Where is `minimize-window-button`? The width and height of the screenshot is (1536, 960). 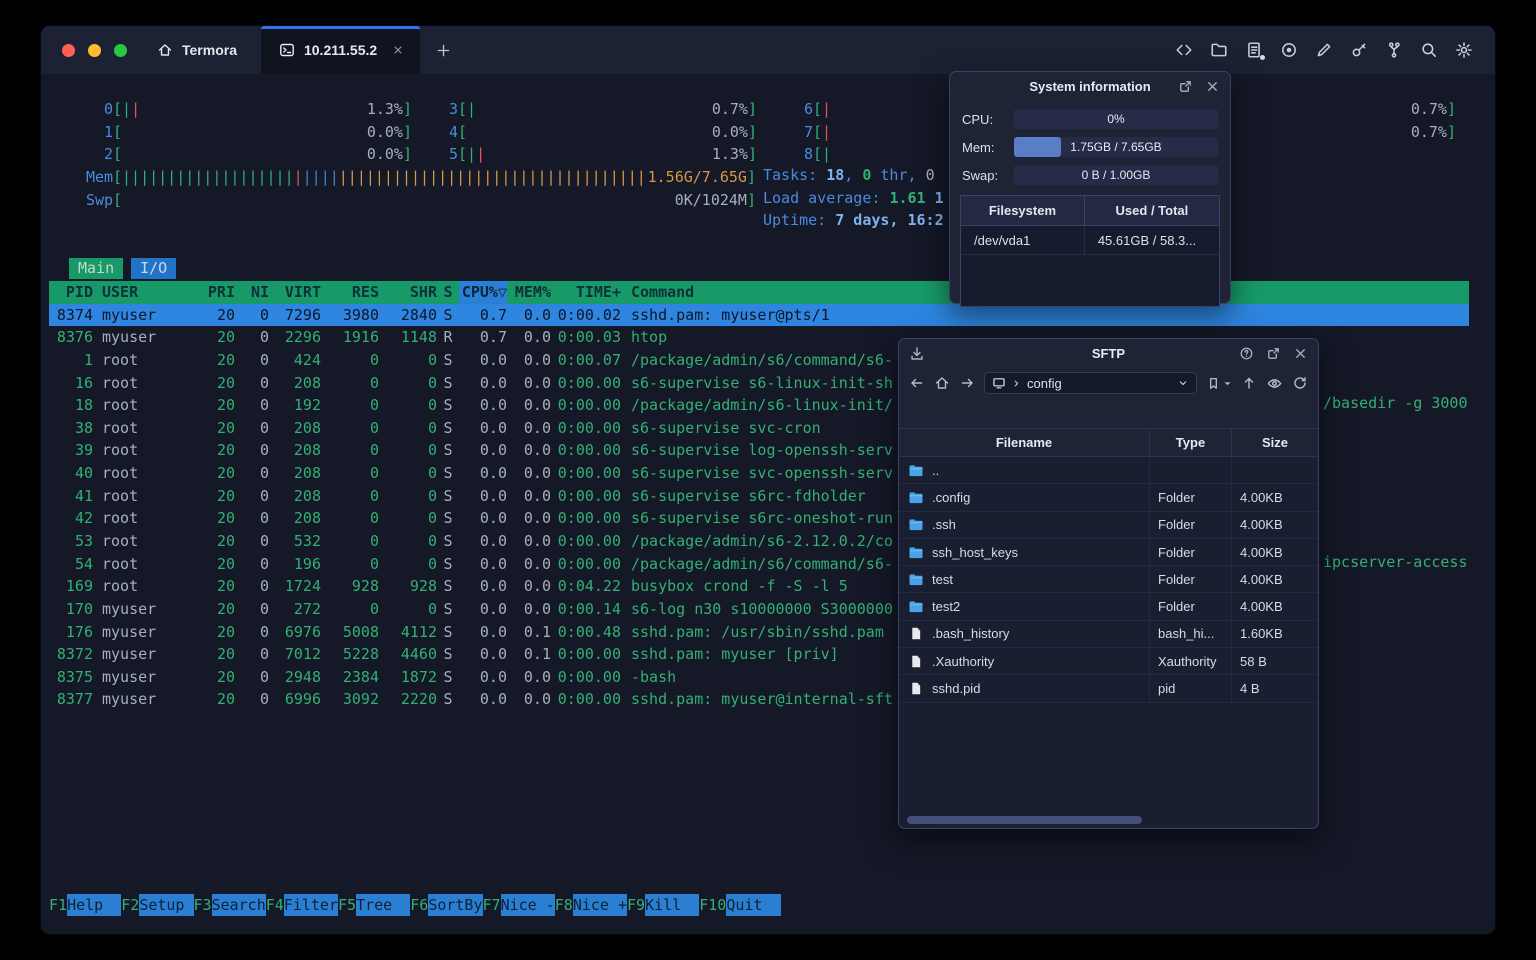 minimize-window-button is located at coordinates (94, 50).